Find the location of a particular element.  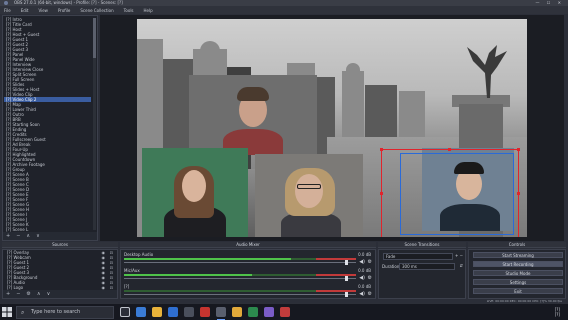

windows-taskbar: ⌕ Type here to search [?] [?] is located at coordinates (284, 311).